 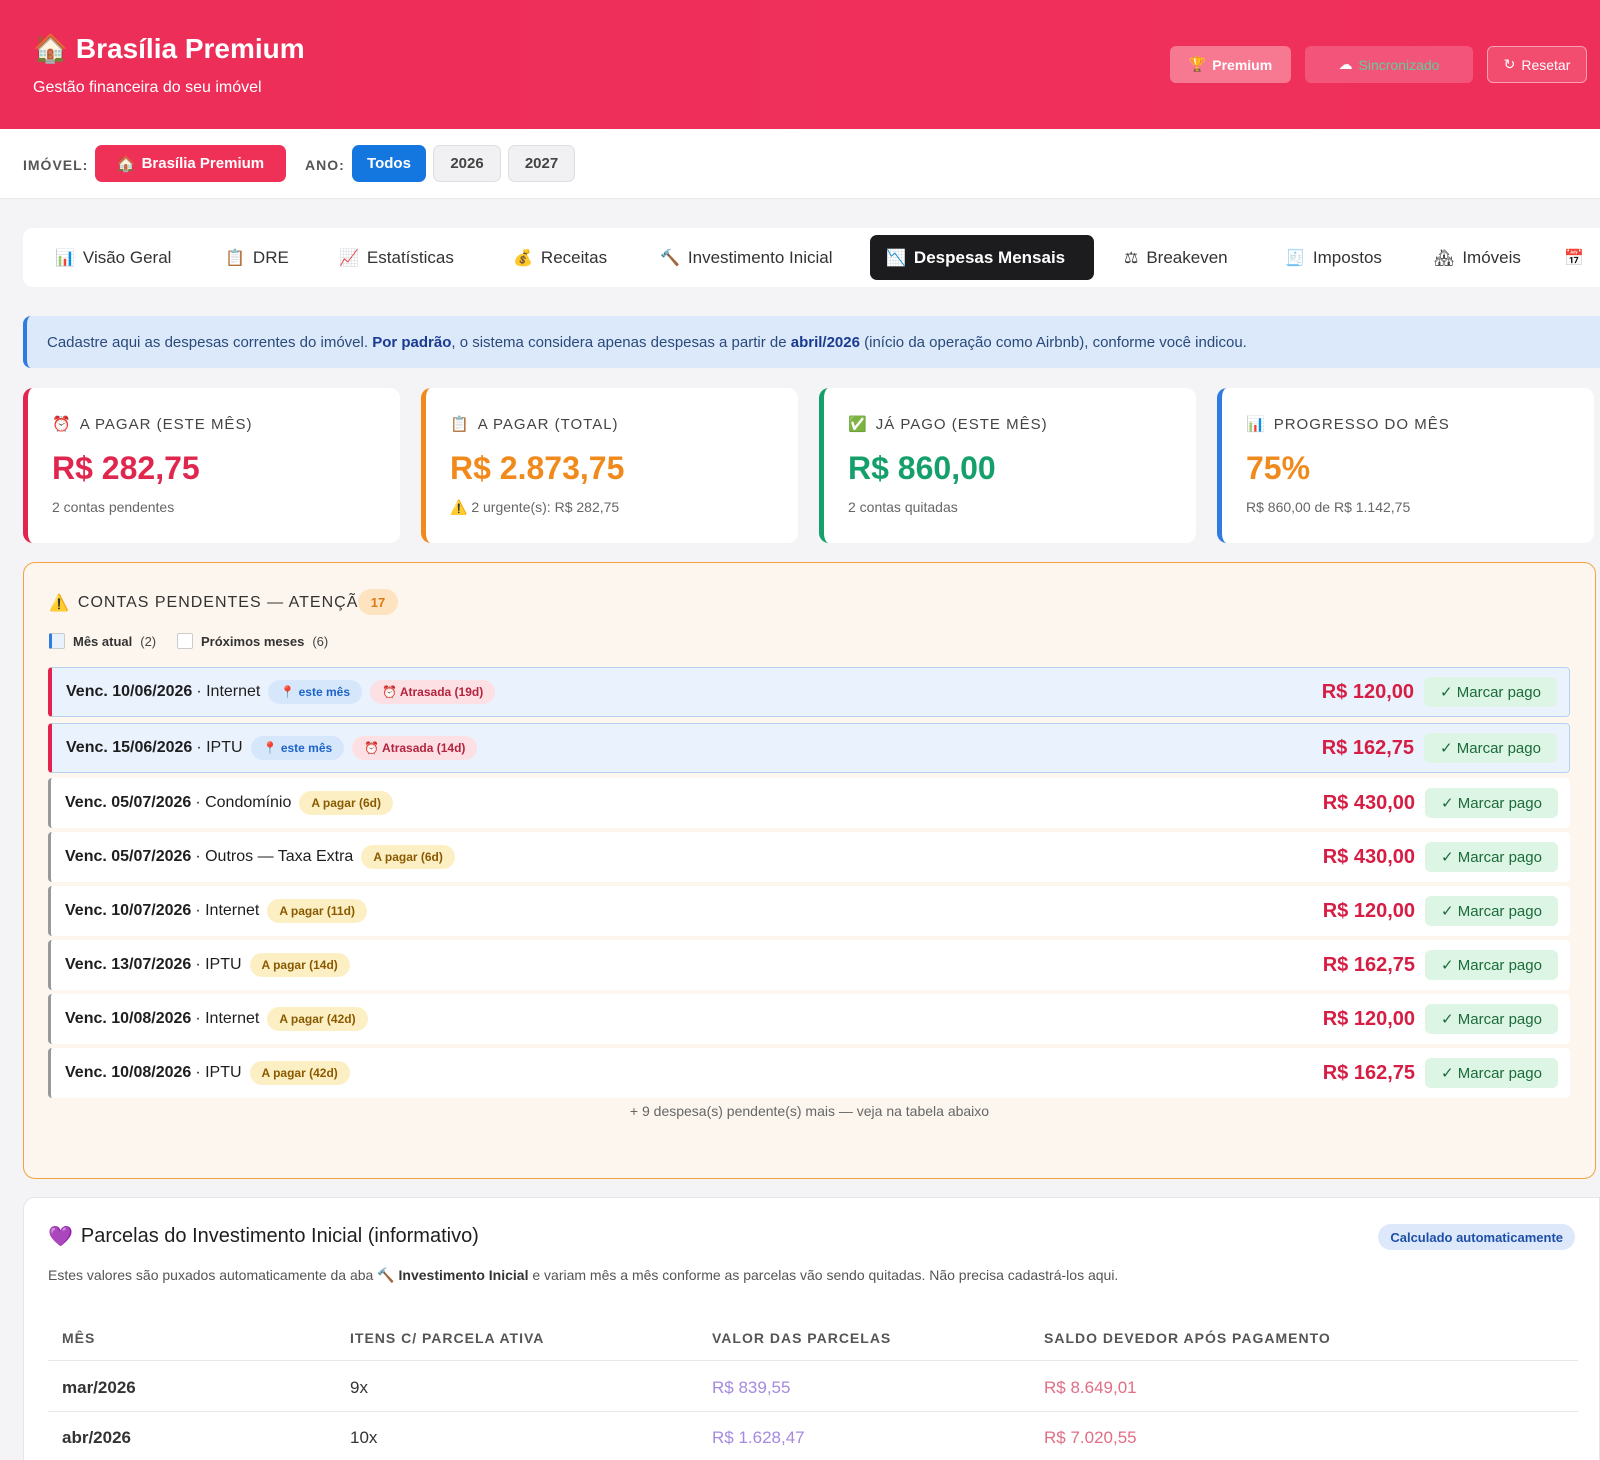 I want to click on cell-valor: R$ 1.628,47, so click(x=758, y=1437).